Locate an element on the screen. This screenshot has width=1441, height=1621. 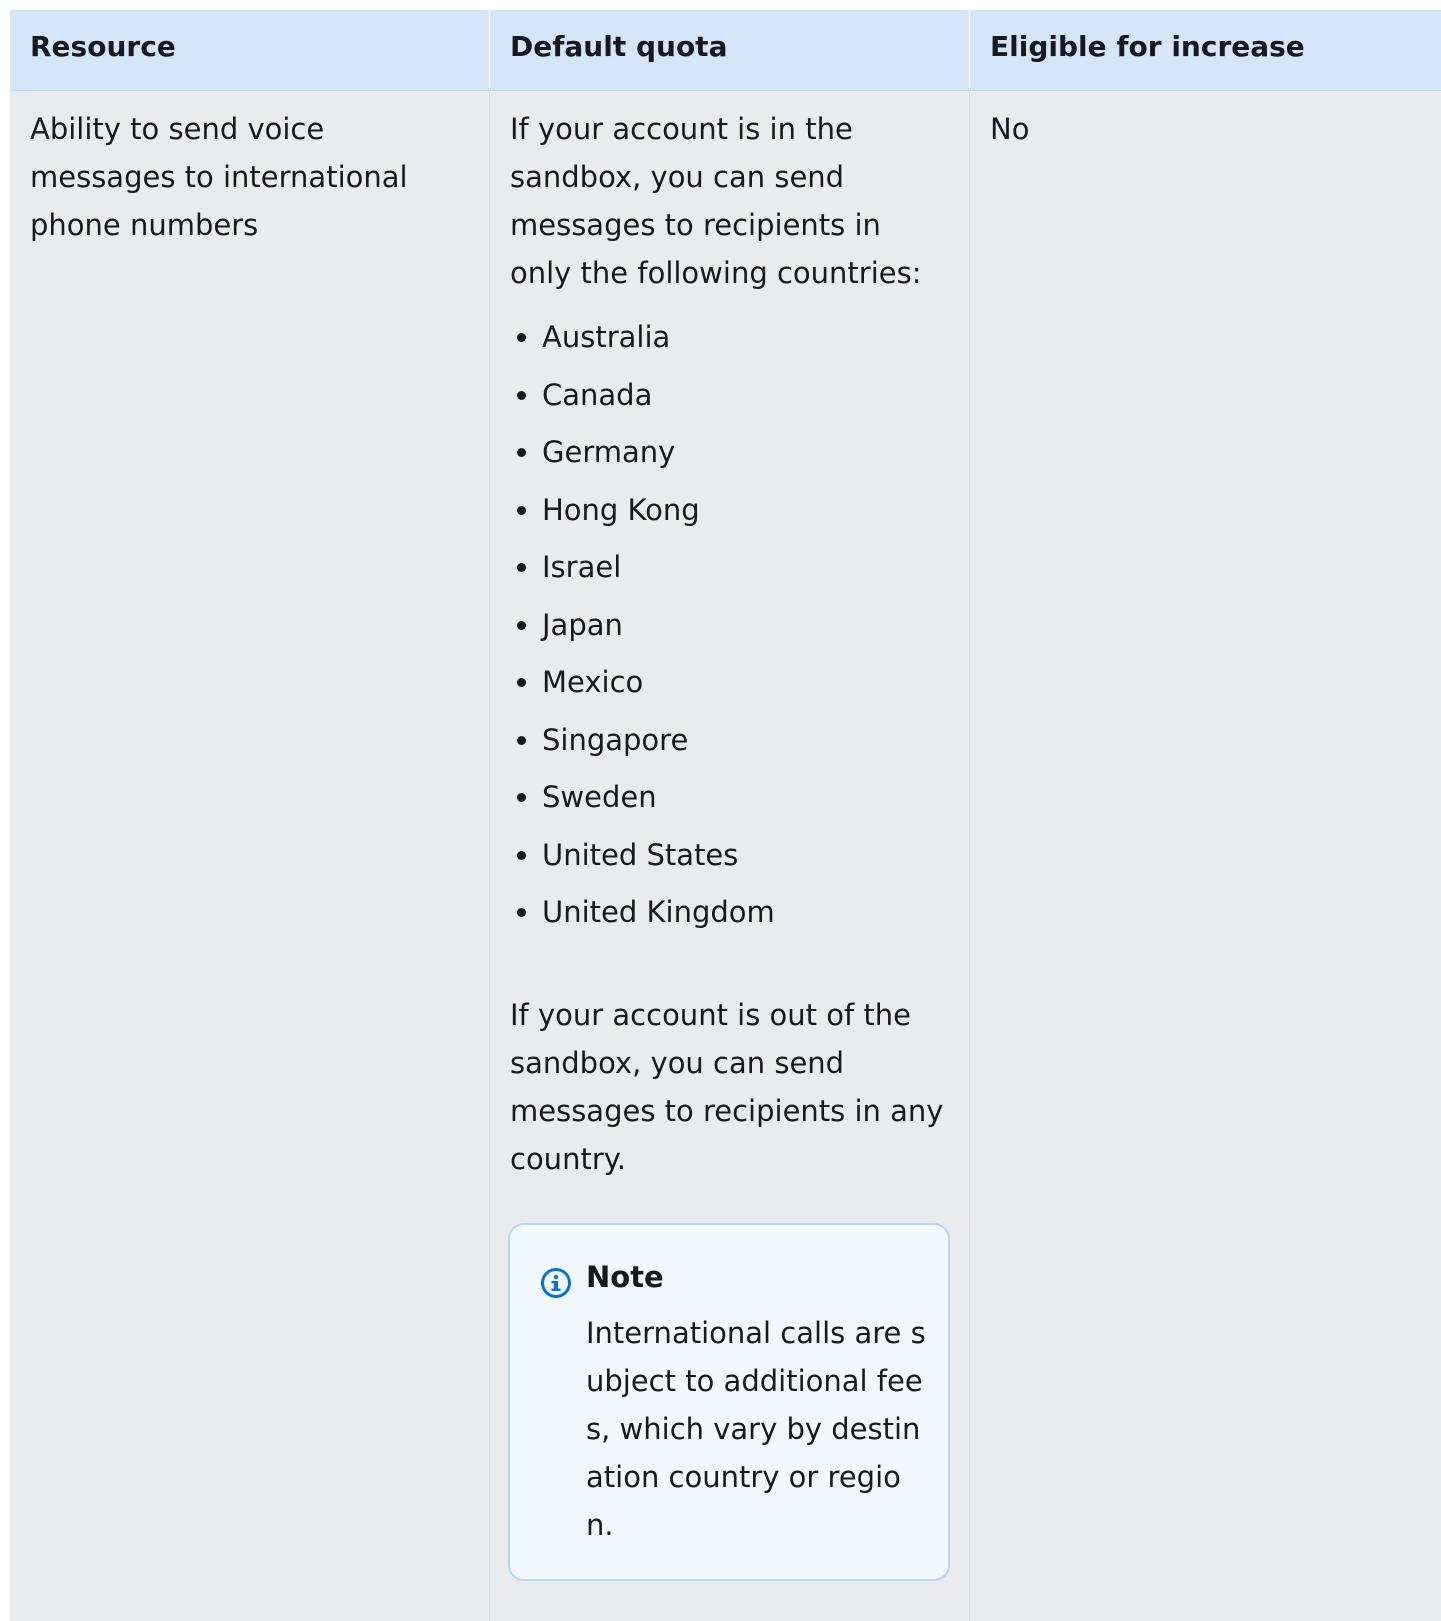
list-item: Germany is located at coordinates (745, 452).